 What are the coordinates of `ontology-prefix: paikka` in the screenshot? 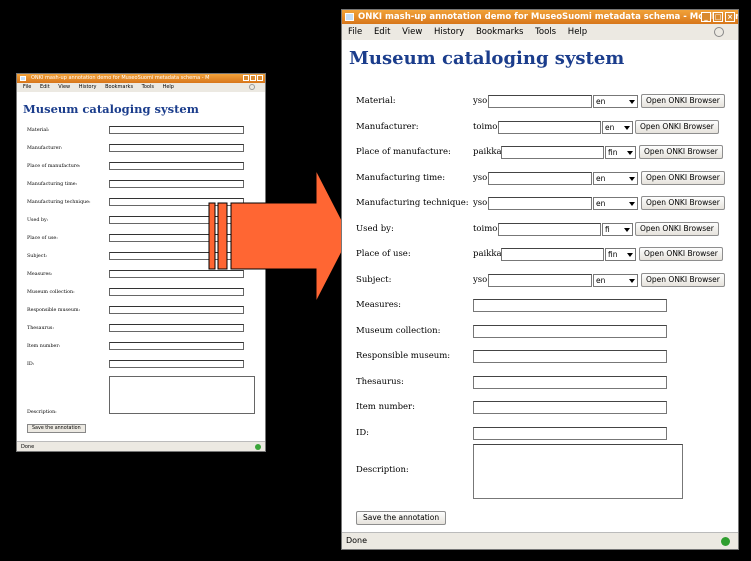 It's located at (487, 254).